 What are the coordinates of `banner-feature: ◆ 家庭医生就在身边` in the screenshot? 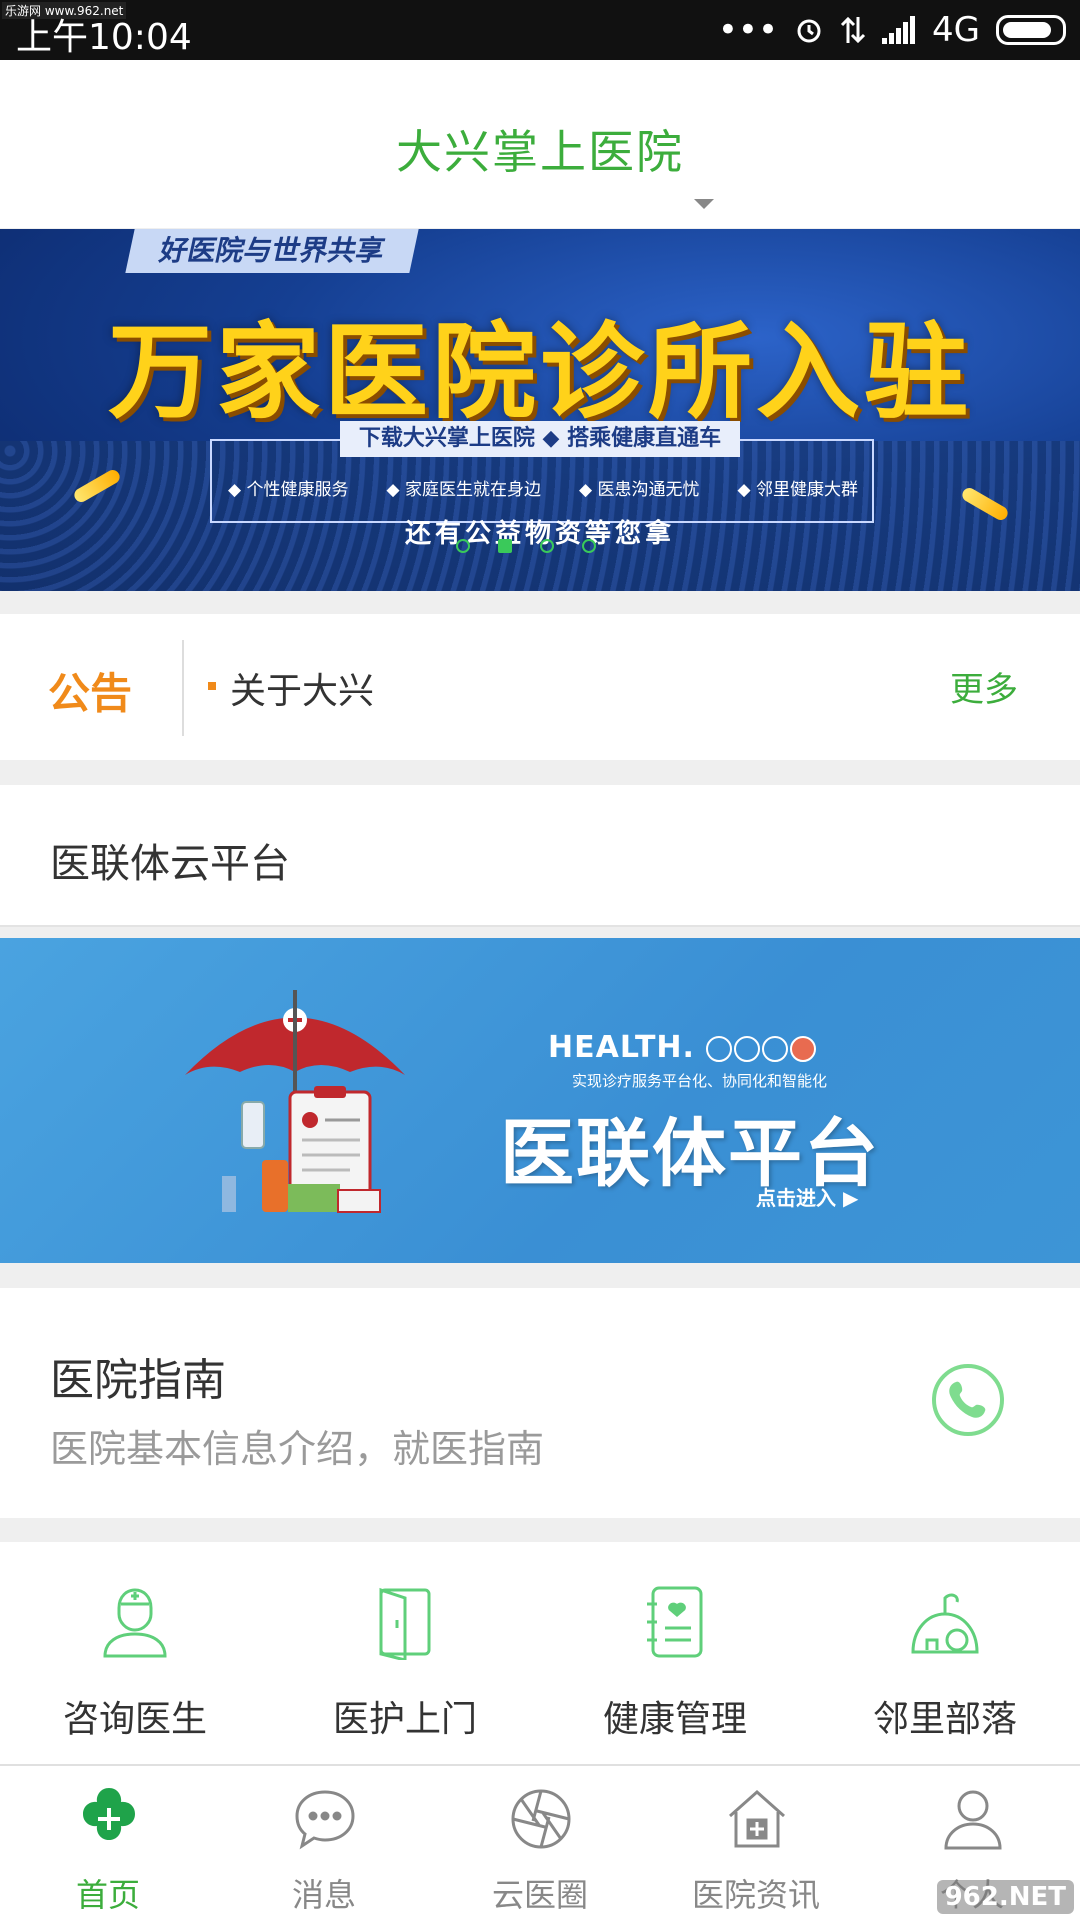 It's located at (463, 490).